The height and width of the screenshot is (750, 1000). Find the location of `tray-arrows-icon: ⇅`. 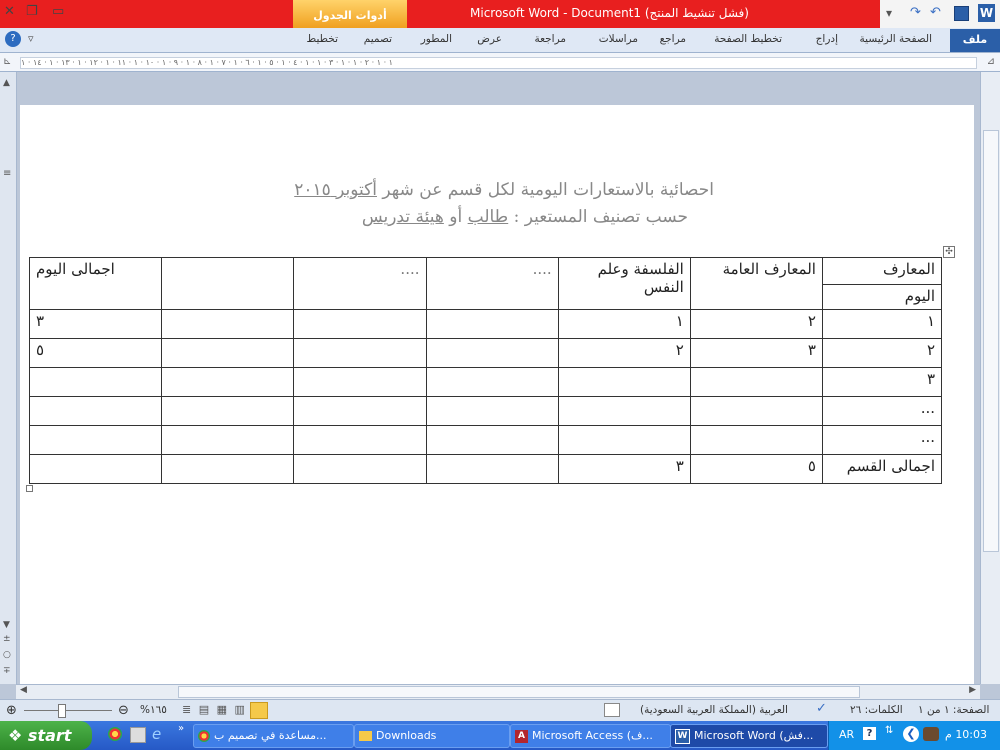

tray-arrows-icon: ⇅ is located at coordinates (889, 730).